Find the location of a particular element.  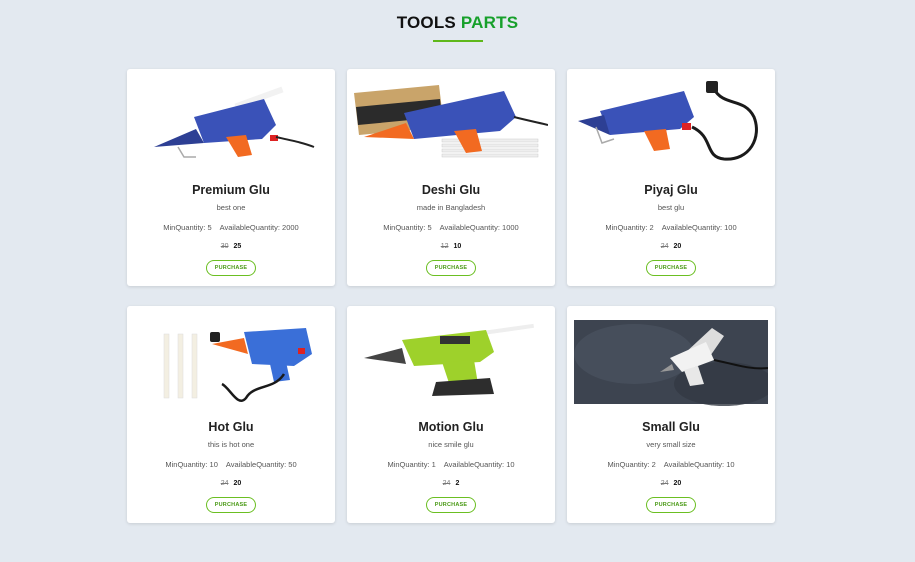

green-glue-gun-icon is located at coordinates (449, 359).